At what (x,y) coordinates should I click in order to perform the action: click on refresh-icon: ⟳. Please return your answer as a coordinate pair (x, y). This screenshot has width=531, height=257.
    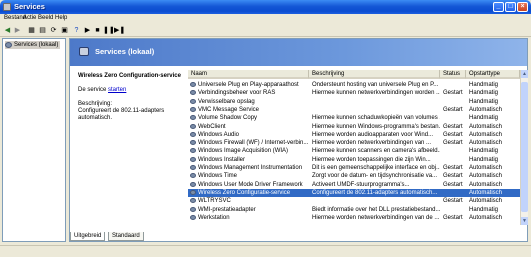
    Looking at the image, I should click on (53, 30).